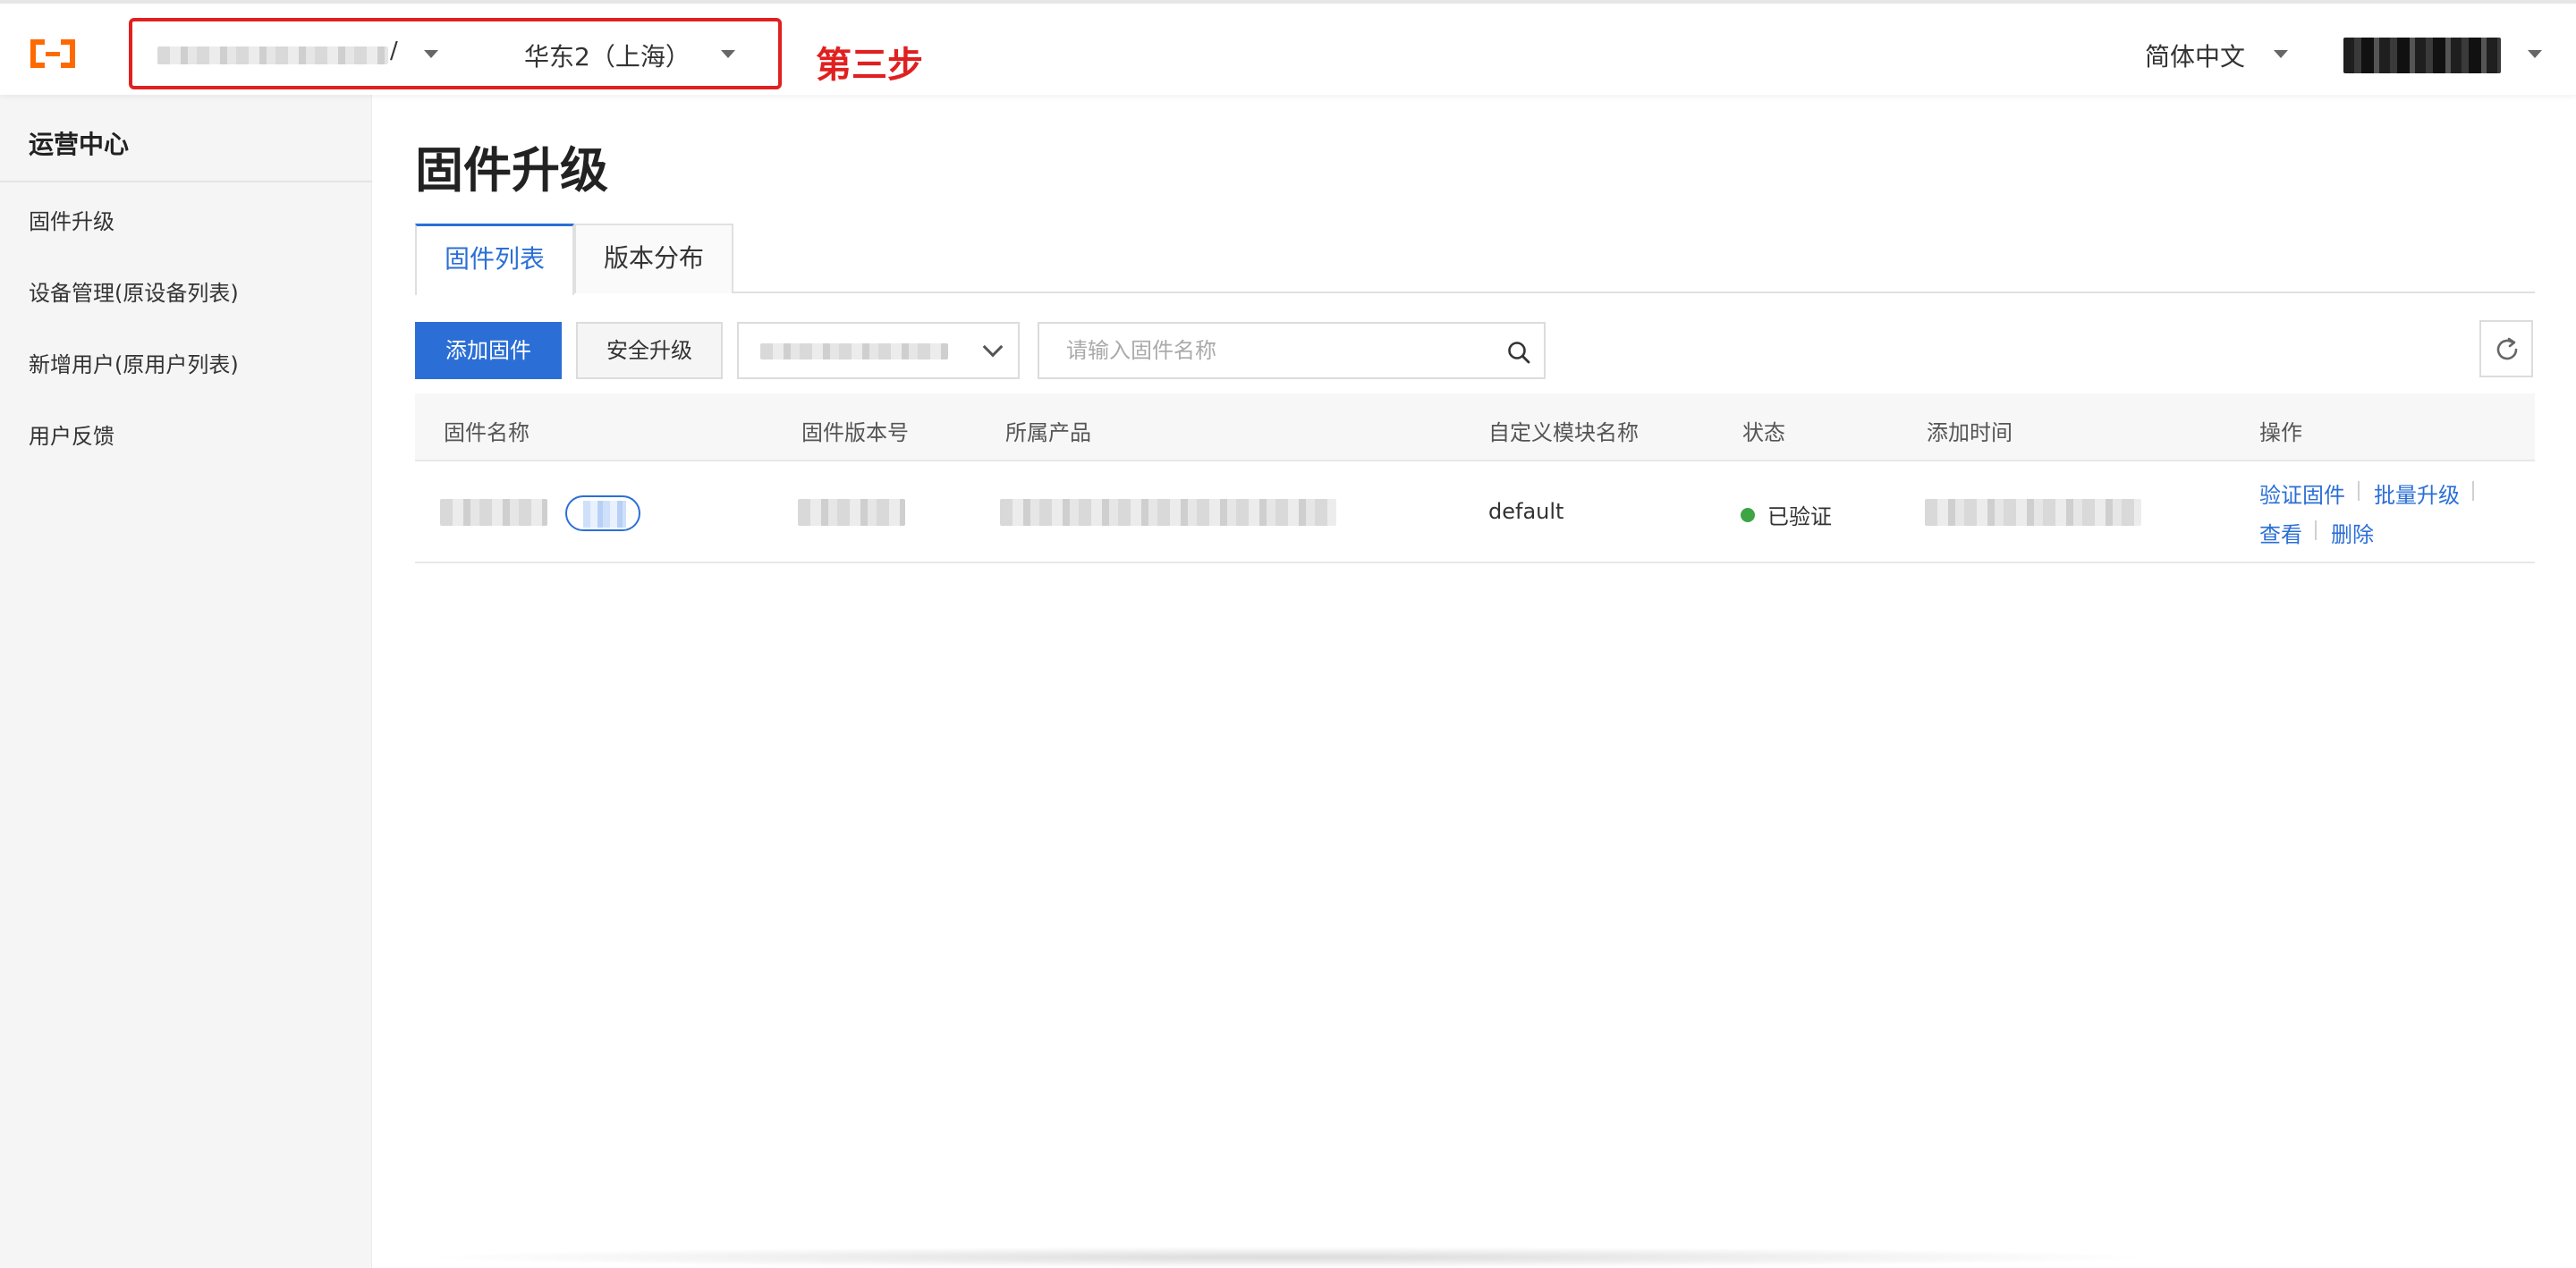 The image size is (2576, 1268). What do you see at coordinates (2302, 494) in the screenshot?
I see `verify-firmware-link: 验证固件` at bounding box center [2302, 494].